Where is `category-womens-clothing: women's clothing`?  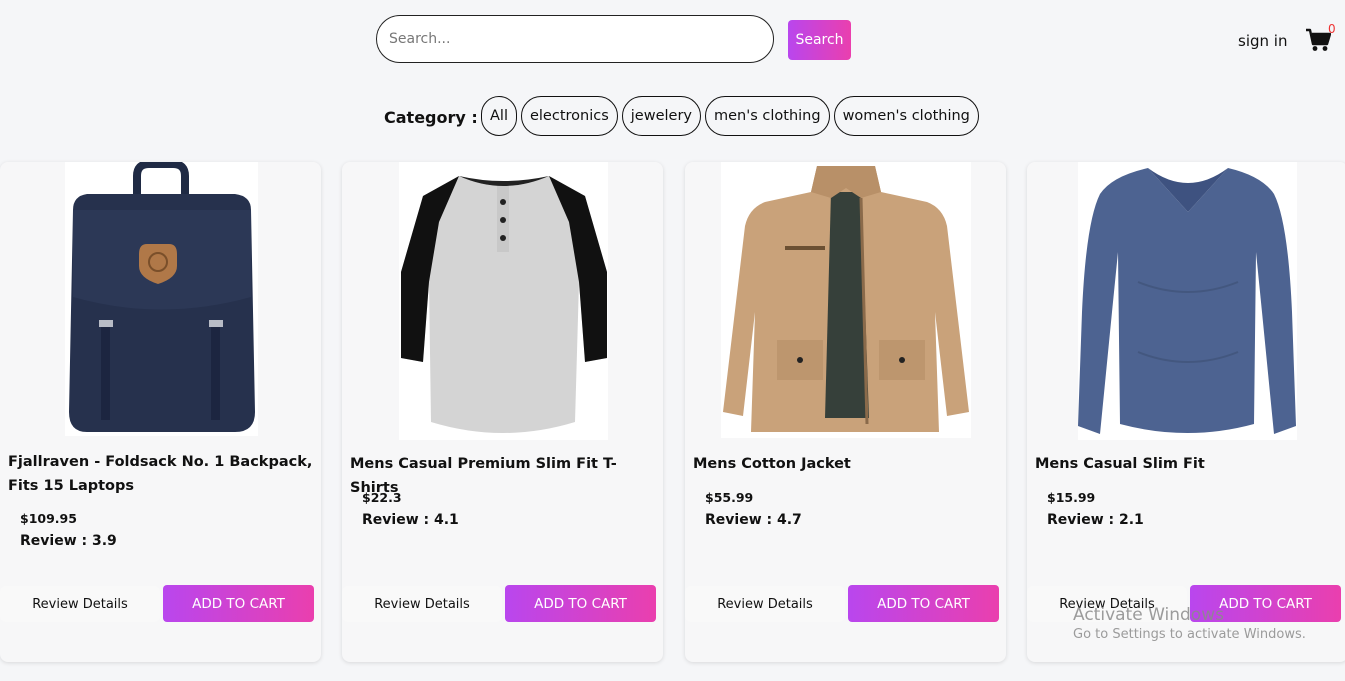 category-womens-clothing: women's clothing is located at coordinates (906, 116).